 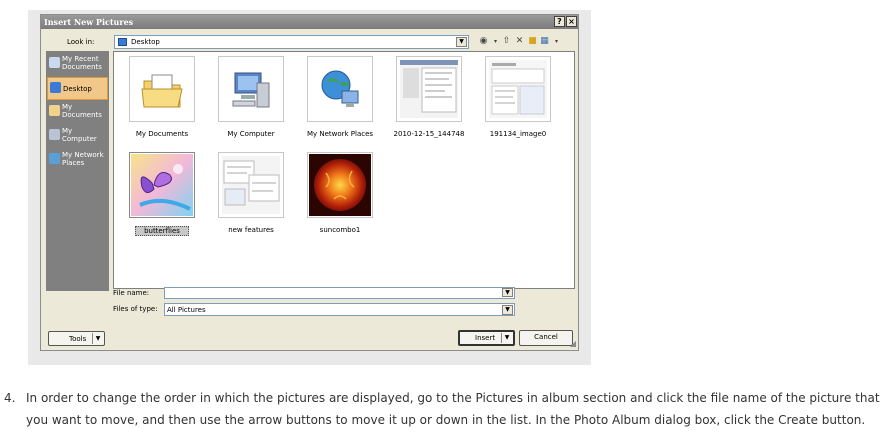 I want to click on look-in-dropdown: Desktop ▼, so click(x=291, y=42).